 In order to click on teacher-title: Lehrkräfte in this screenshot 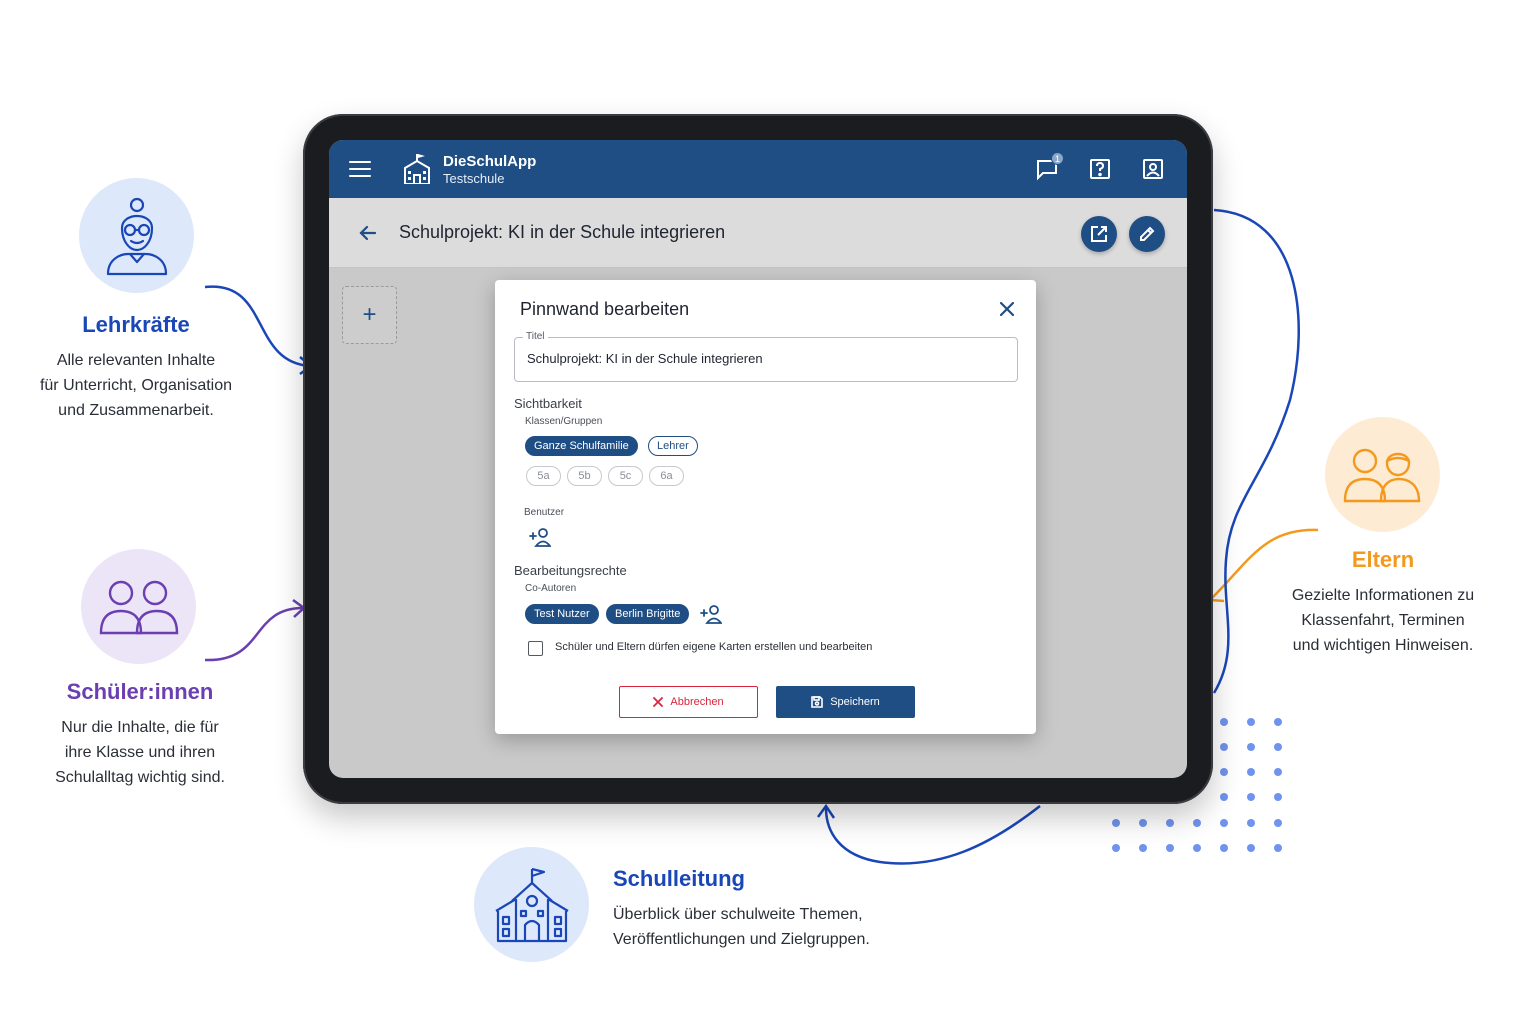, I will do `click(136, 324)`.